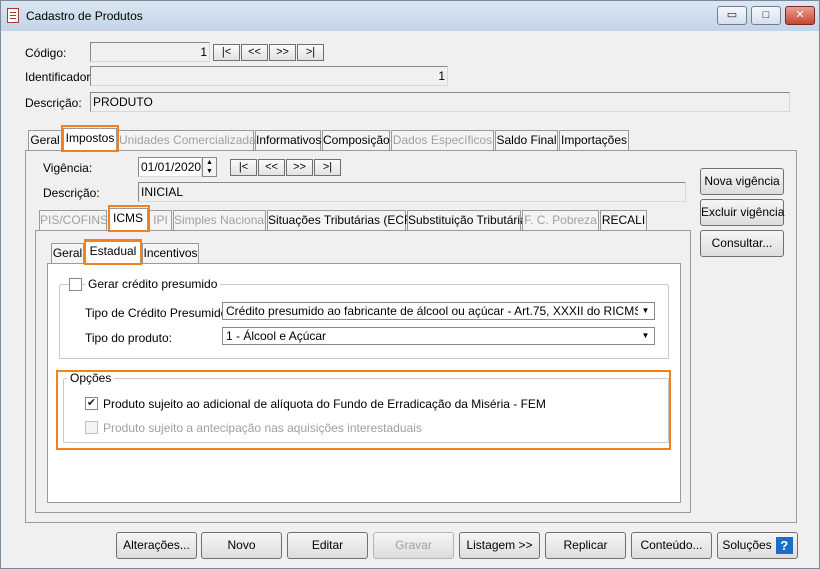 The width and height of the screenshot is (820, 569). I want to click on tab-pis-cofins: PIS/COFINS, so click(73, 220).